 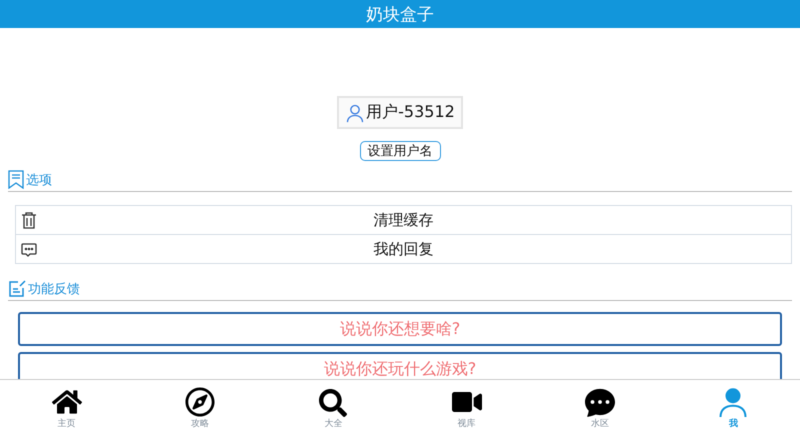 What do you see at coordinates (54, 289) in the screenshot?
I see `section-title: 功能反馈` at bounding box center [54, 289].